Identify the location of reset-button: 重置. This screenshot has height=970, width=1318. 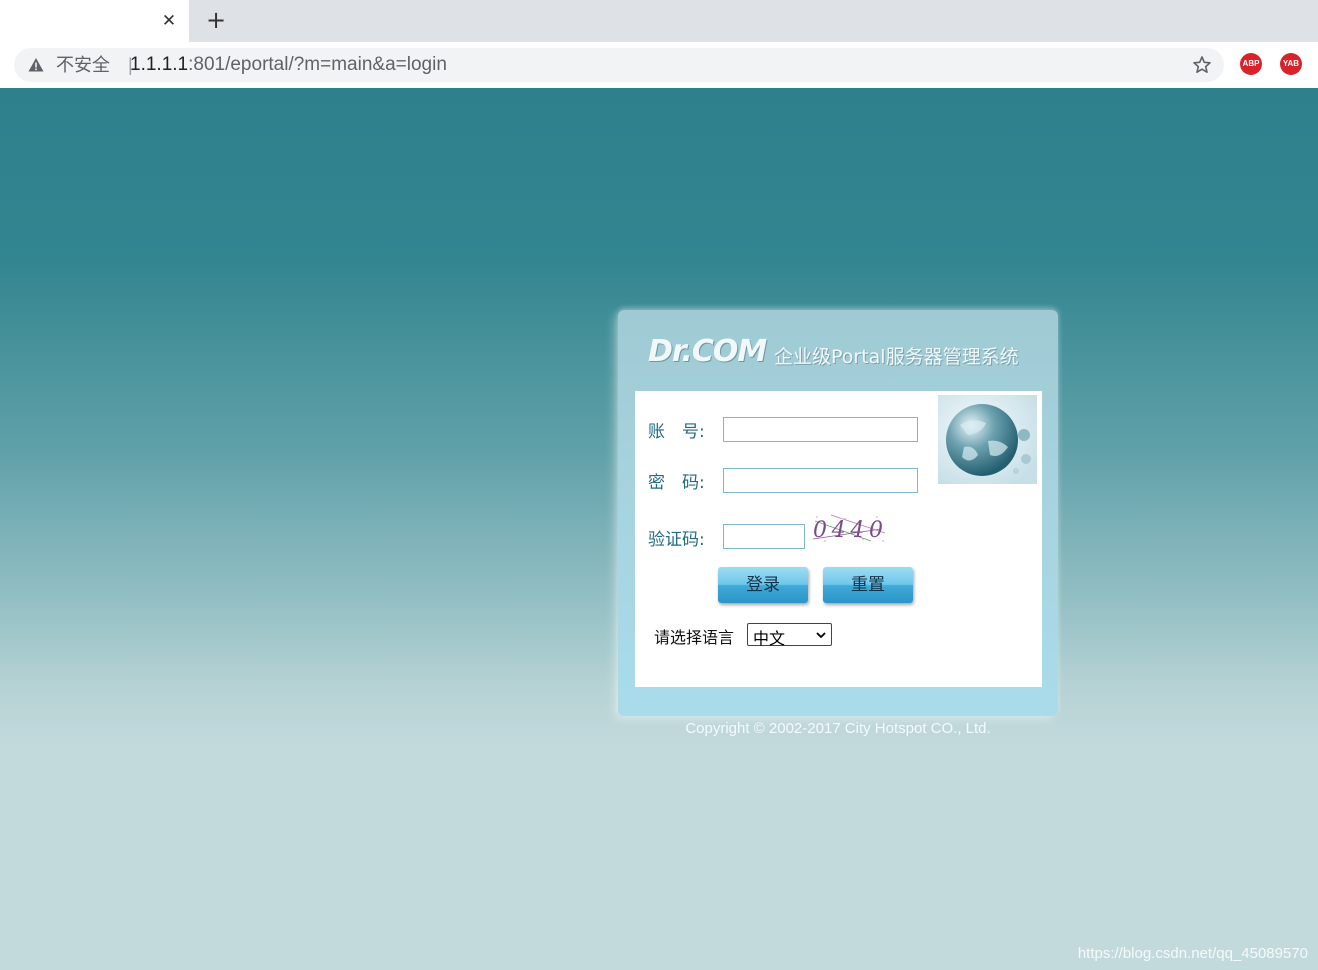
(868, 585).